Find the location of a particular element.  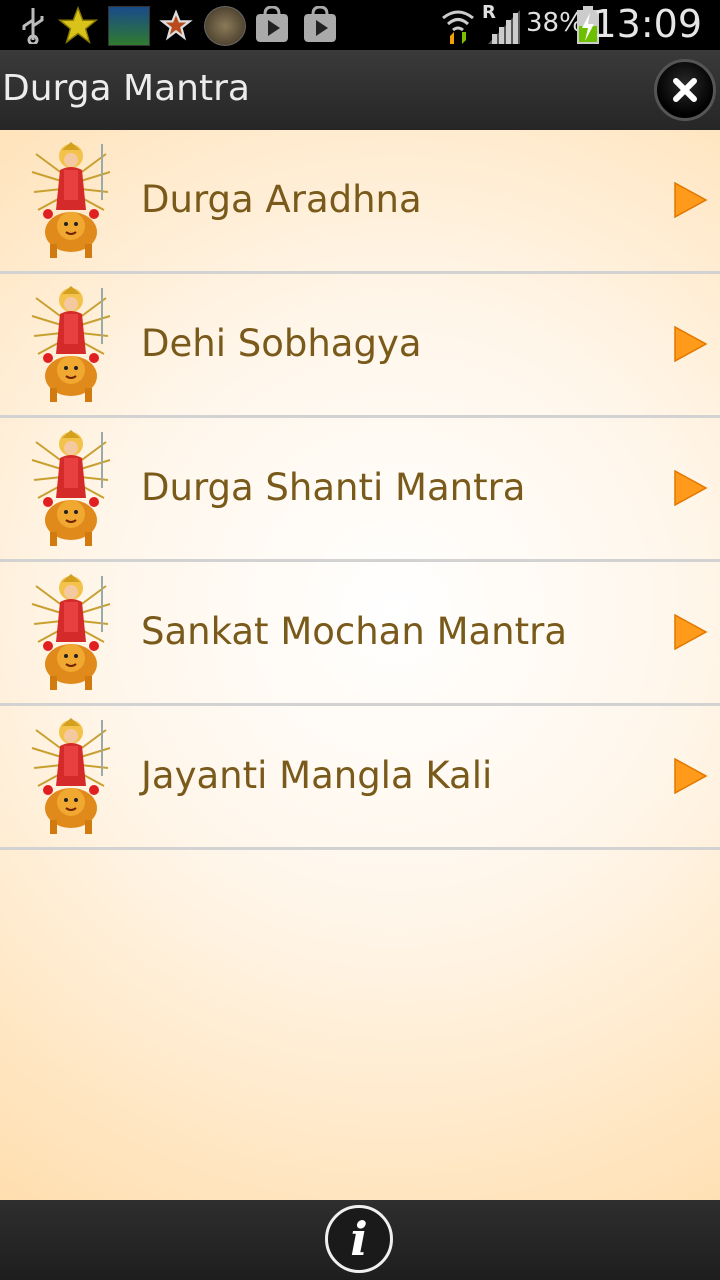

list-item-label: Dehi Sobhagya is located at coordinates (281, 343).